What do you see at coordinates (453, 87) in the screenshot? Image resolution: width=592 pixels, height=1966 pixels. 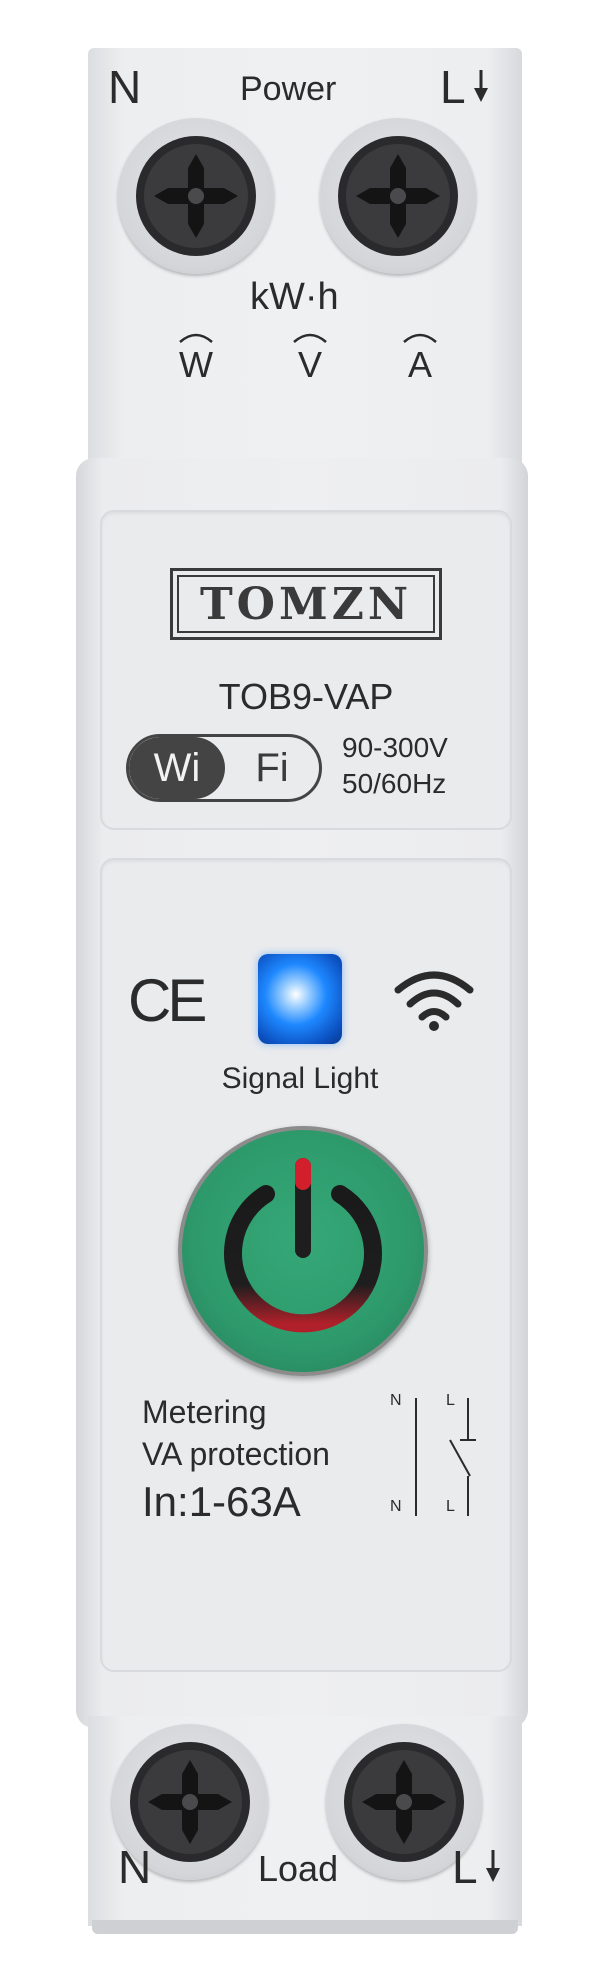 I see `top-l-label: L` at bounding box center [453, 87].